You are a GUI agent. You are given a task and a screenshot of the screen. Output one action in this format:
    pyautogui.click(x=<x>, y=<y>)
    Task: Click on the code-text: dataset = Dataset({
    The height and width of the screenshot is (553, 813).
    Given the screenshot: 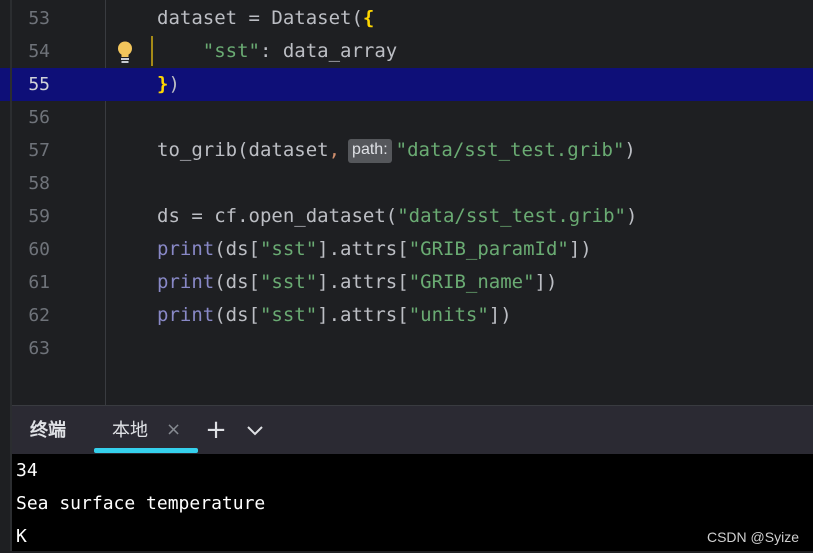 What is the action you would take?
    pyautogui.click(x=266, y=18)
    